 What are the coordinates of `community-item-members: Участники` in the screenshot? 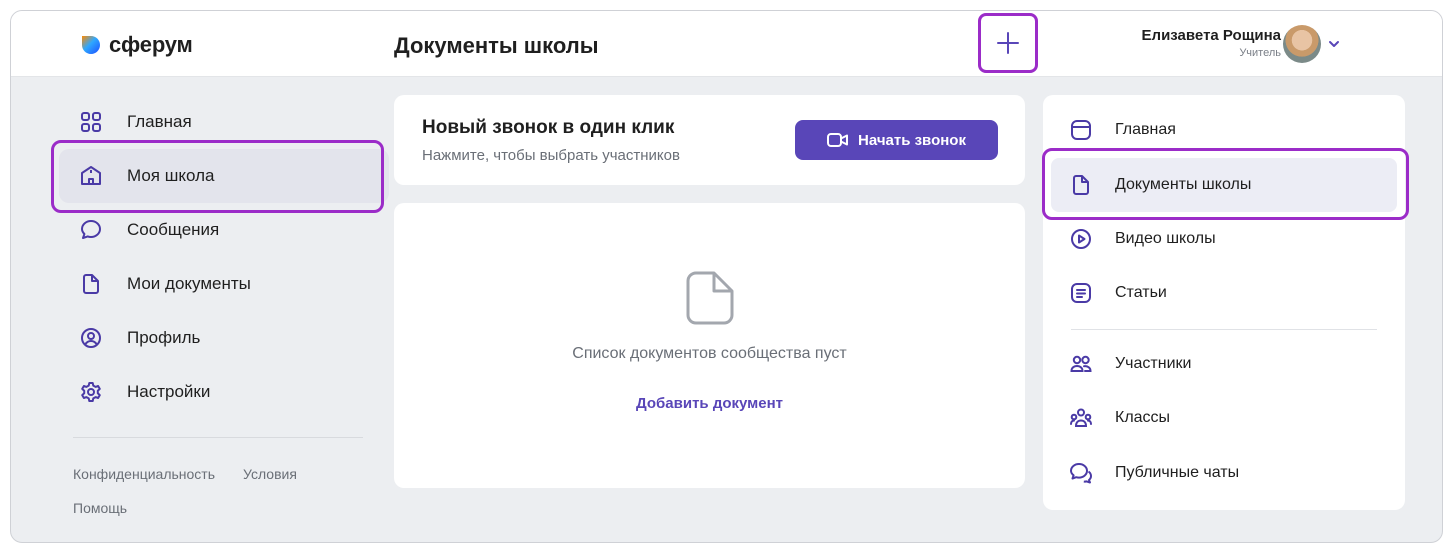 It's located at (1224, 364).